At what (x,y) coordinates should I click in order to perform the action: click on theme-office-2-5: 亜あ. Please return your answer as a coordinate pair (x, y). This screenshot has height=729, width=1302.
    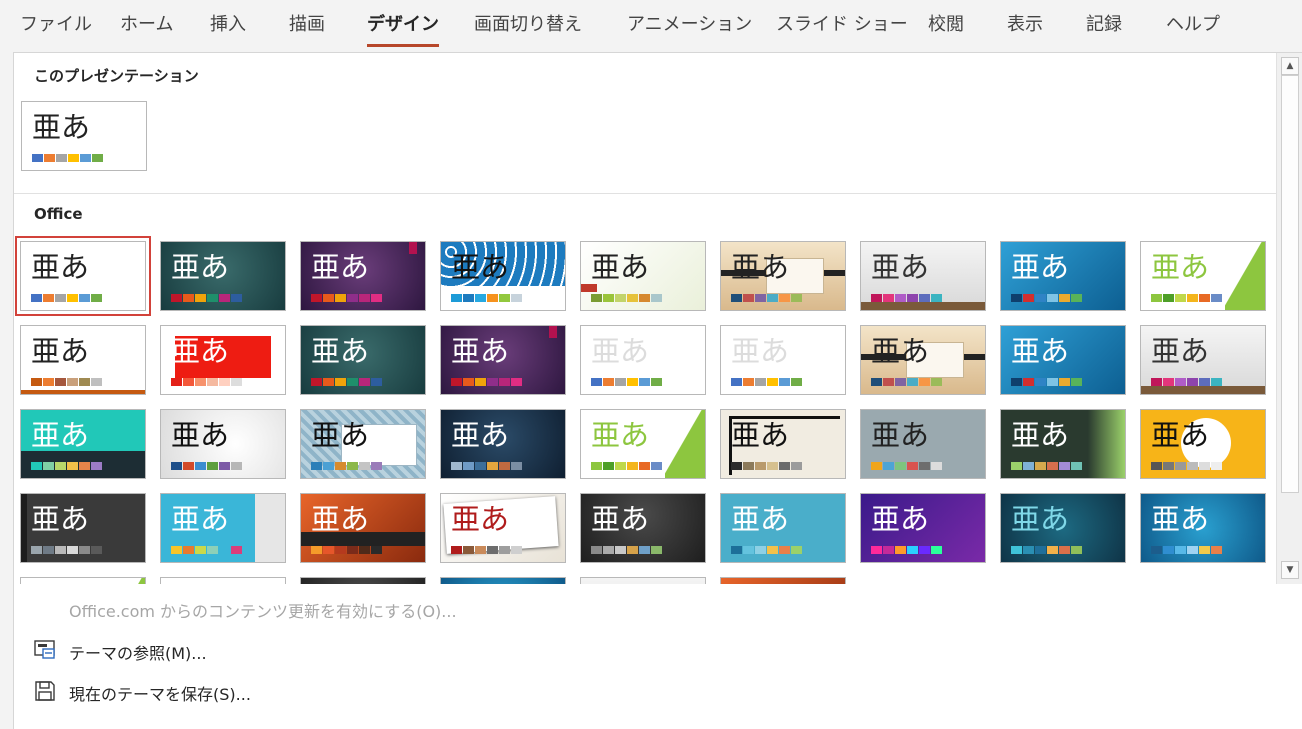
    Looking at the image, I should click on (783, 444).